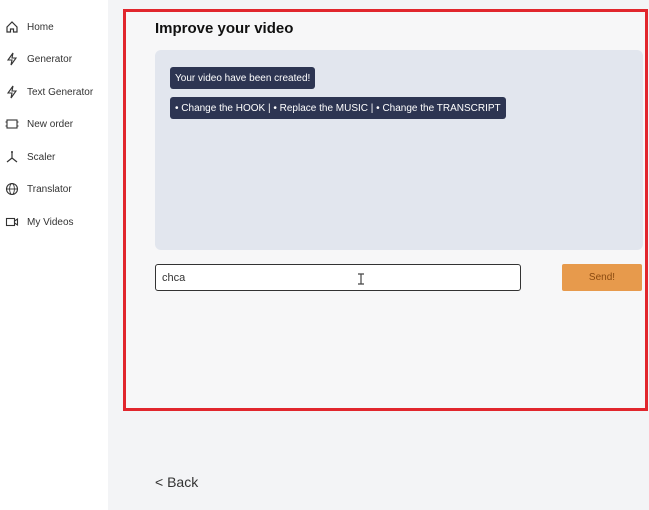  I want to click on sidebar-item-label: Text Generator, so click(60, 92).